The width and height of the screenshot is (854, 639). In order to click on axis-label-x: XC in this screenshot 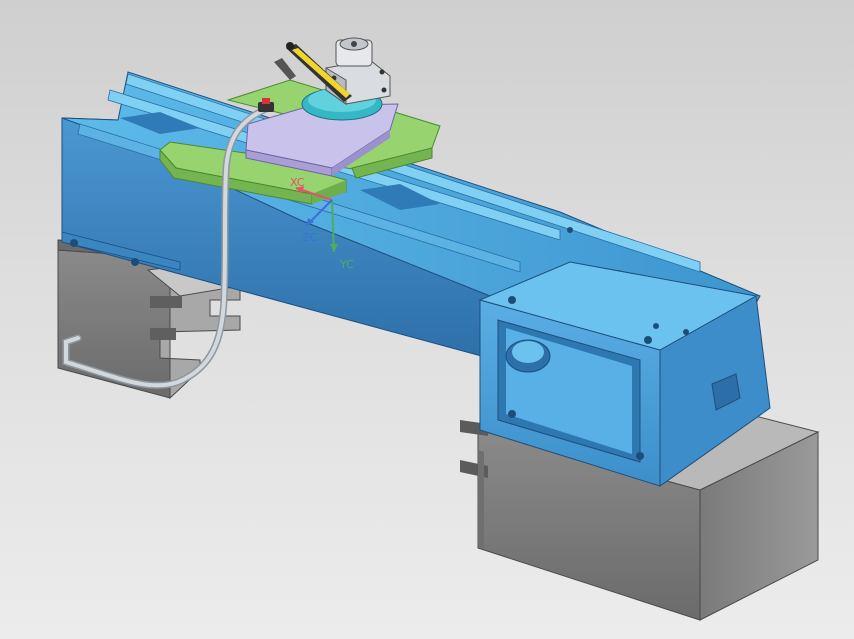, I will do `click(297, 182)`.